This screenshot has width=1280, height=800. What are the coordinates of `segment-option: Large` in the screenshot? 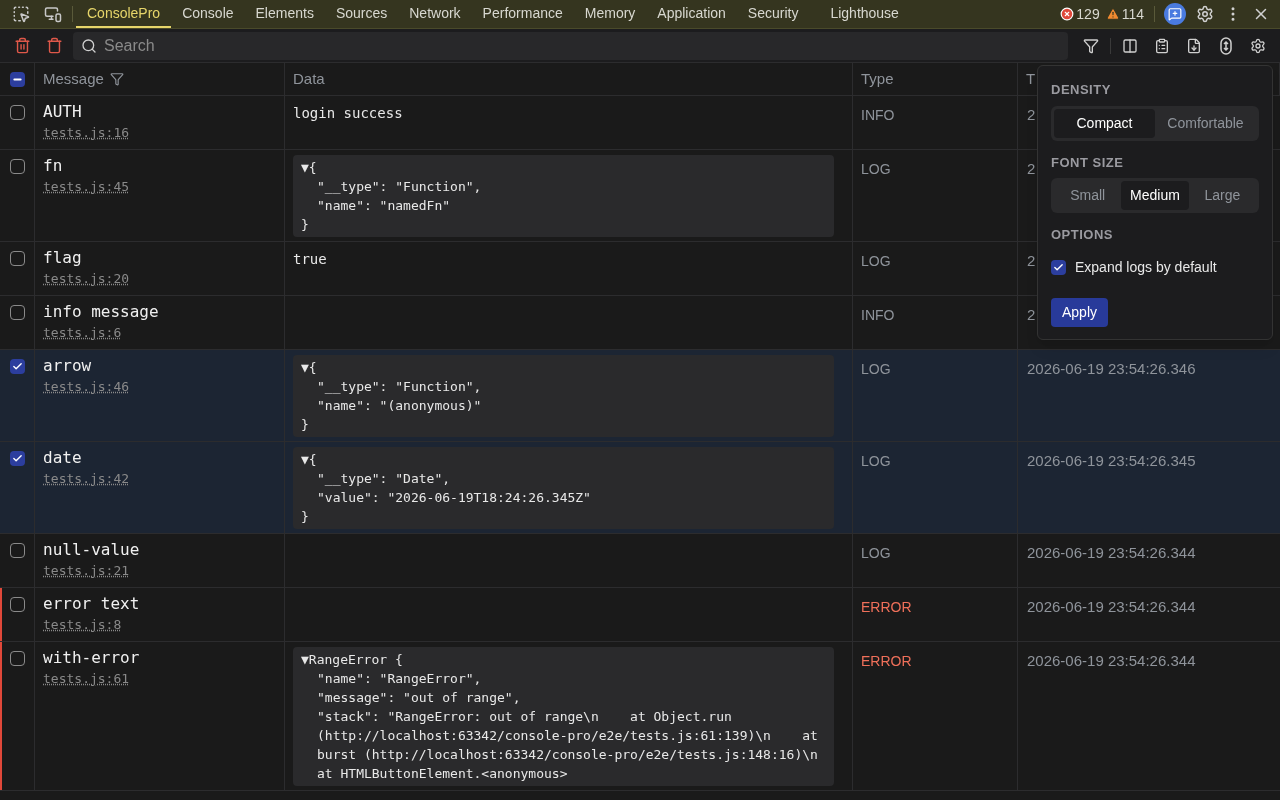 It's located at (1222, 195).